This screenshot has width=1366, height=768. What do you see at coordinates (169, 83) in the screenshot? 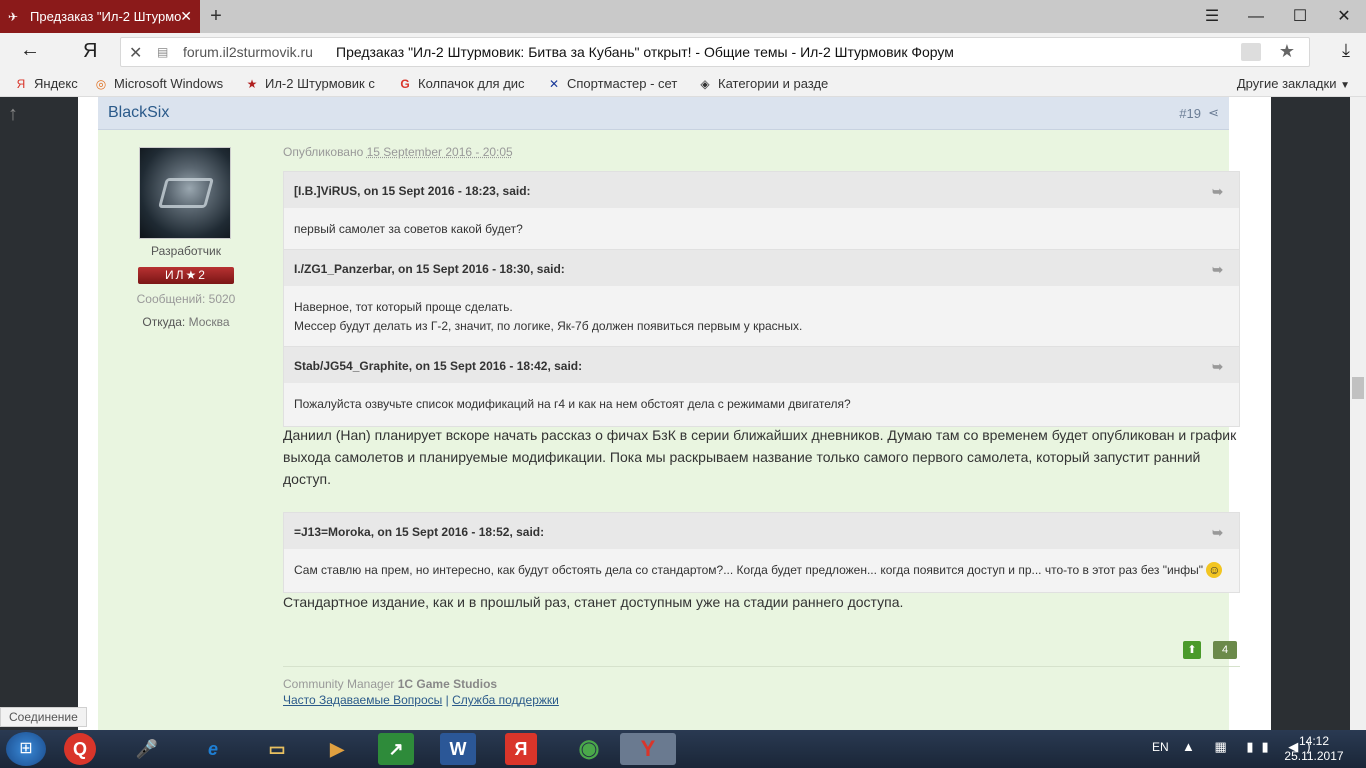
I see `bookmark-label: Microsoft Windows` at bounding box center [169, 83].